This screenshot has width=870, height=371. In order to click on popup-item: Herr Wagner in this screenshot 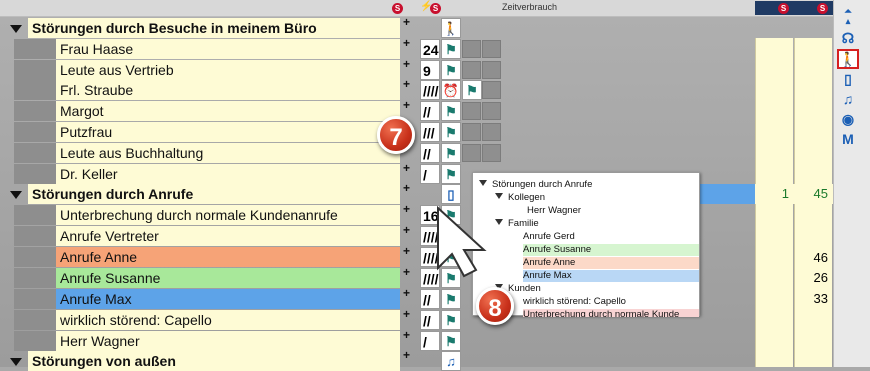, I will do `click(554, 211)`.